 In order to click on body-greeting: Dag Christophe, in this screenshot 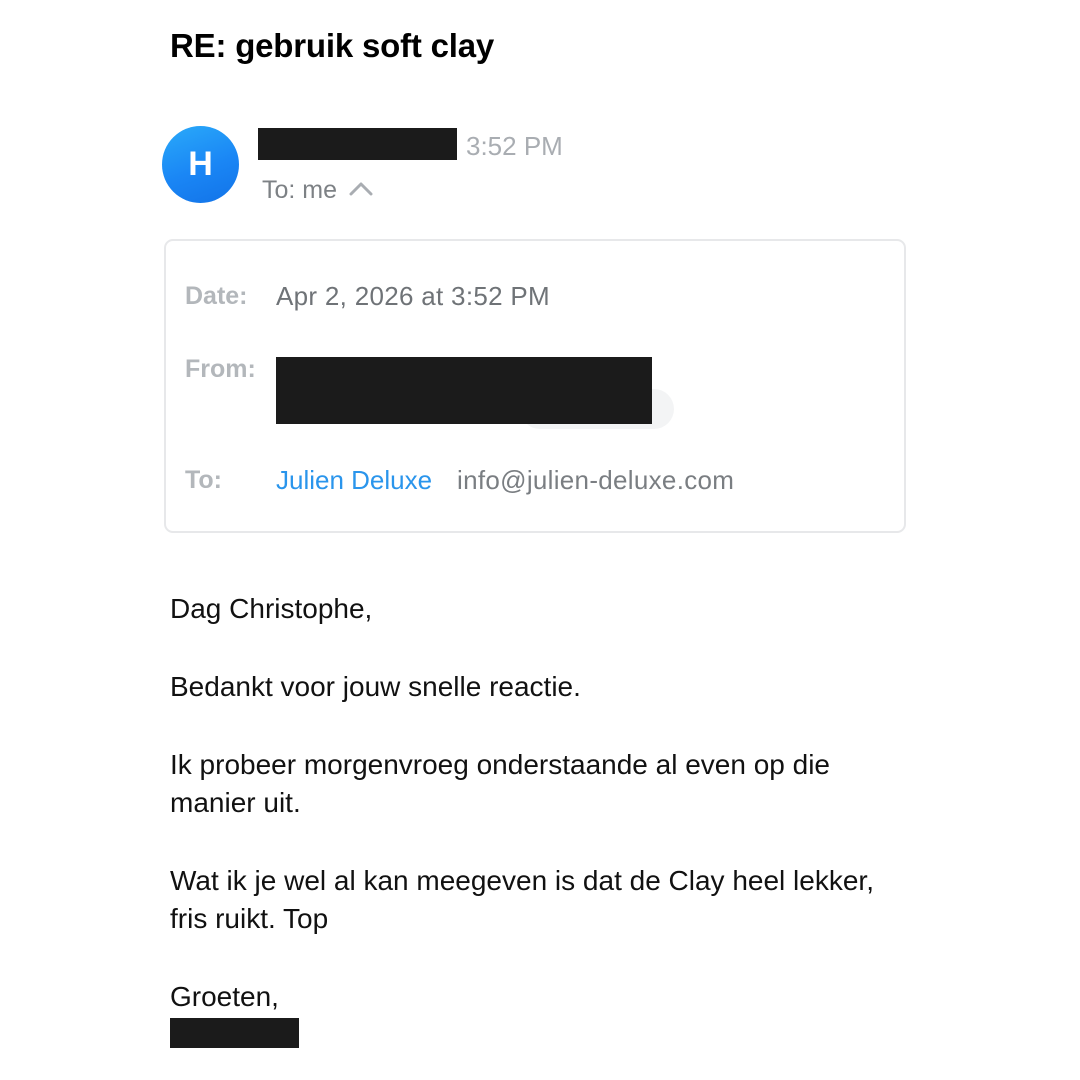, I will do `click(271, 608)`.